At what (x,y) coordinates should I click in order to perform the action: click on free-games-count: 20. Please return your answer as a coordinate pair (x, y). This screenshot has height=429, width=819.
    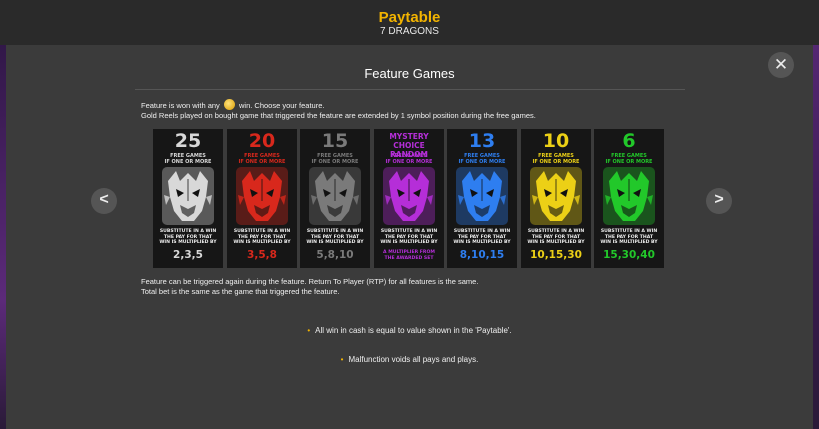
    Looking at the image, I should click on (262, 141).